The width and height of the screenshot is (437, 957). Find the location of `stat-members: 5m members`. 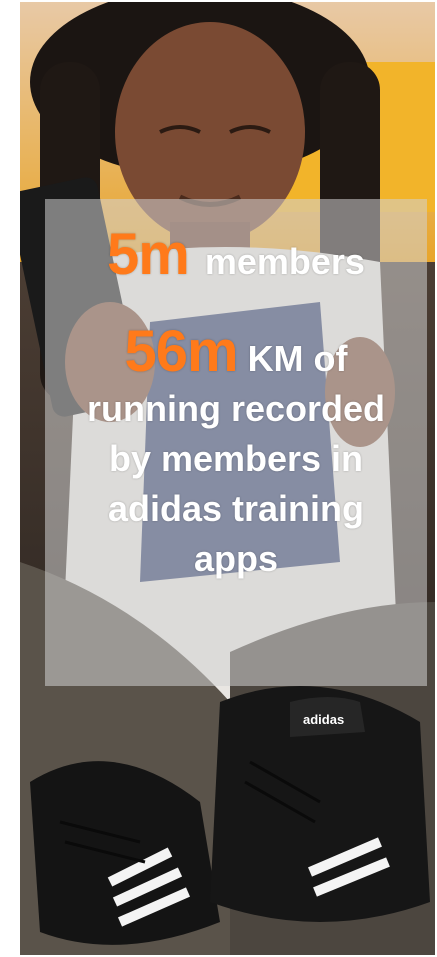

stat-members: 5m members is located at coordinates (236, 254).